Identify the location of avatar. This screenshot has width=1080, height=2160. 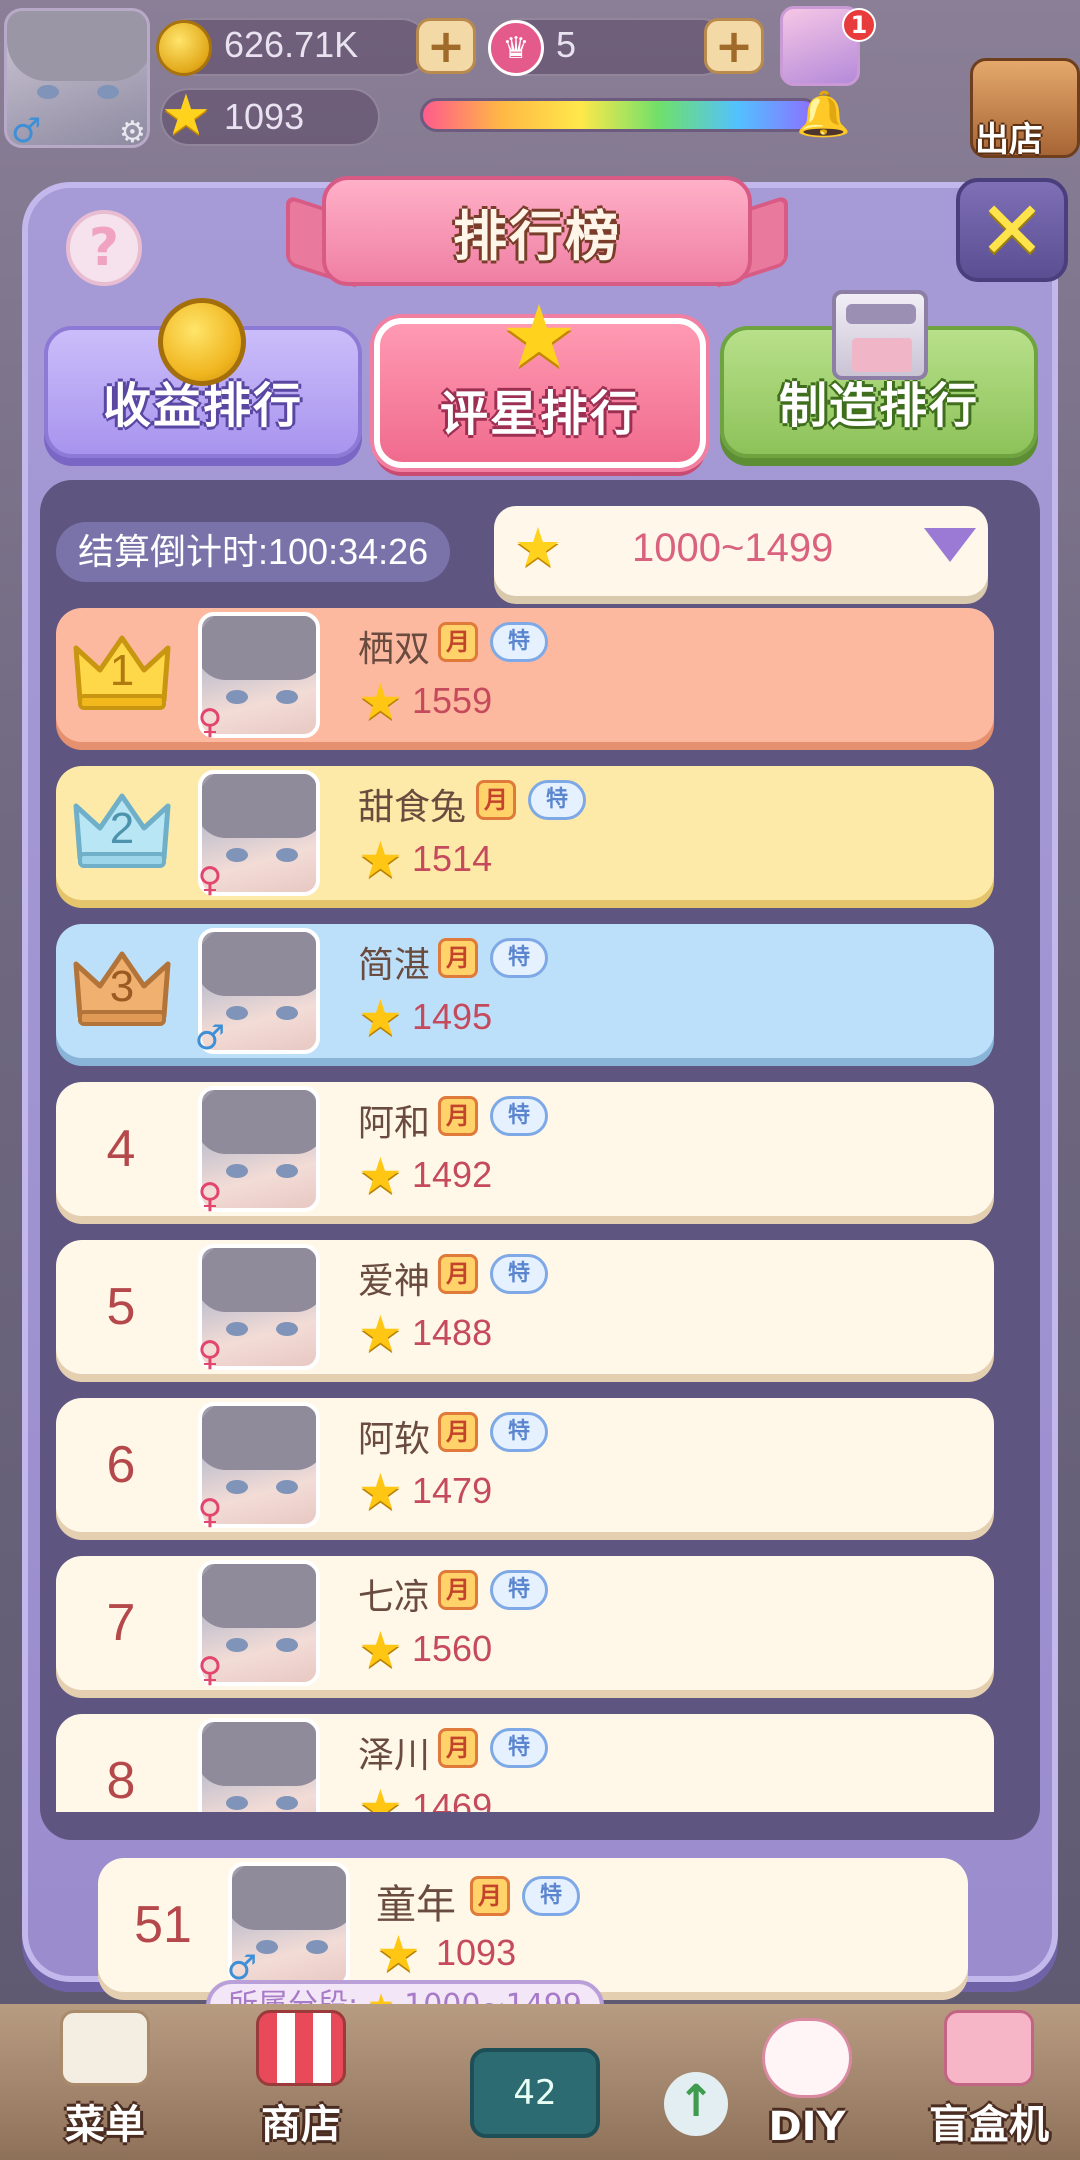
(259, 1765).